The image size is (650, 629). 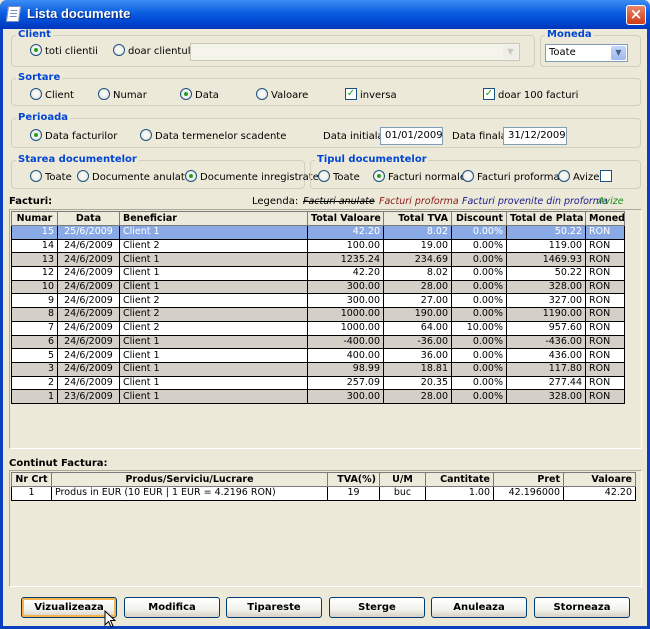 I want to click on radio-dot, so click(x=83, y=176).